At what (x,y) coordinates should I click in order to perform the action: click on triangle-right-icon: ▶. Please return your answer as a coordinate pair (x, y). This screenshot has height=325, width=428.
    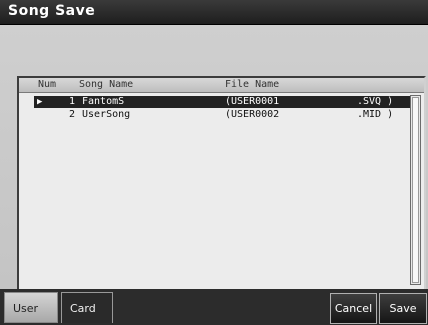
    Looking at the image, I should click on (40, 102).